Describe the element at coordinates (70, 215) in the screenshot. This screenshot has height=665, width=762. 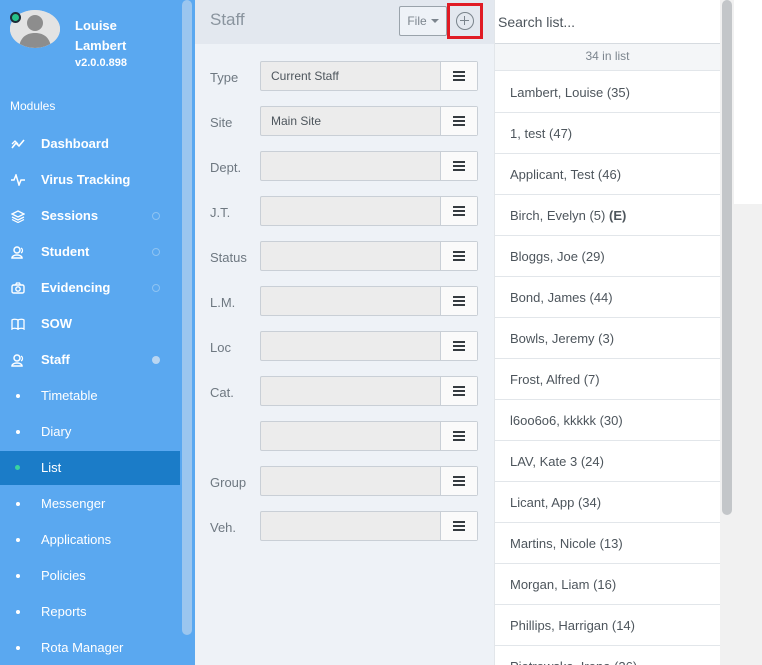
I see `sidebar-item-label: Sessions` at that location.